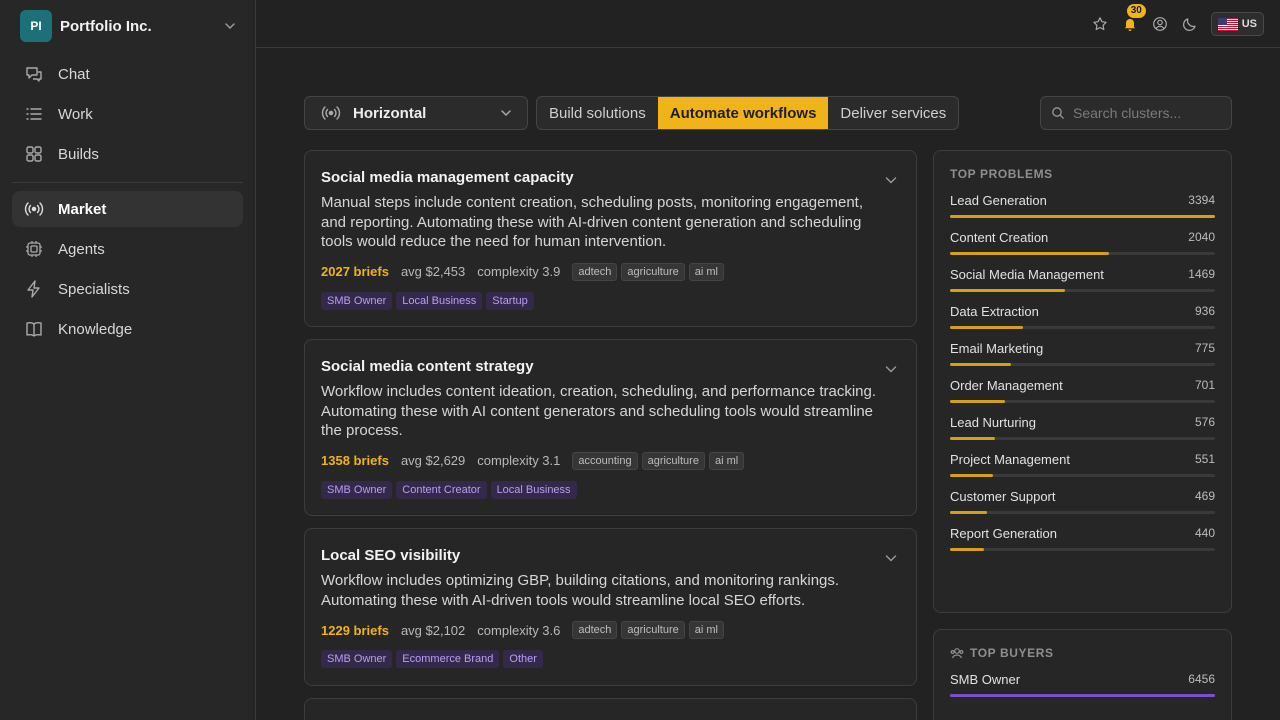 This screenshot has width=1280, height=720. I want to click on market-type-select: Horizontal, so click(416, 113).